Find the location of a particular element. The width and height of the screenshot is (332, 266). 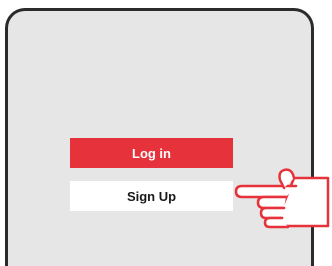

login-button-label: Log in is located at coordinates (151, 153).